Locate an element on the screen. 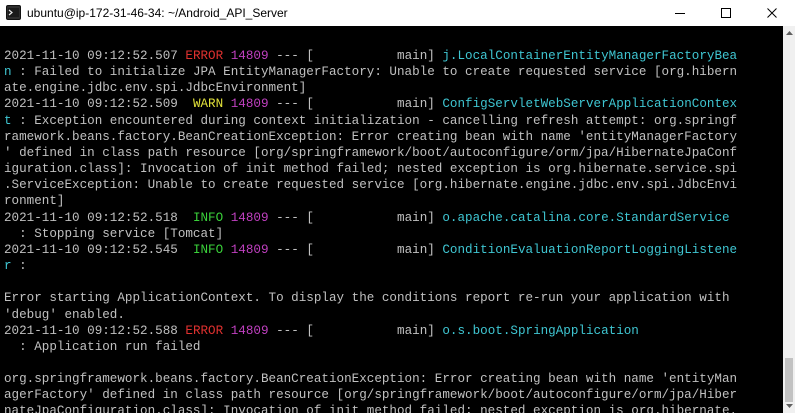 This screenshot has height=413, width=795. log-timestamp: 2021-11-10 09:12:52.507 is located at coordinates (91, 56).